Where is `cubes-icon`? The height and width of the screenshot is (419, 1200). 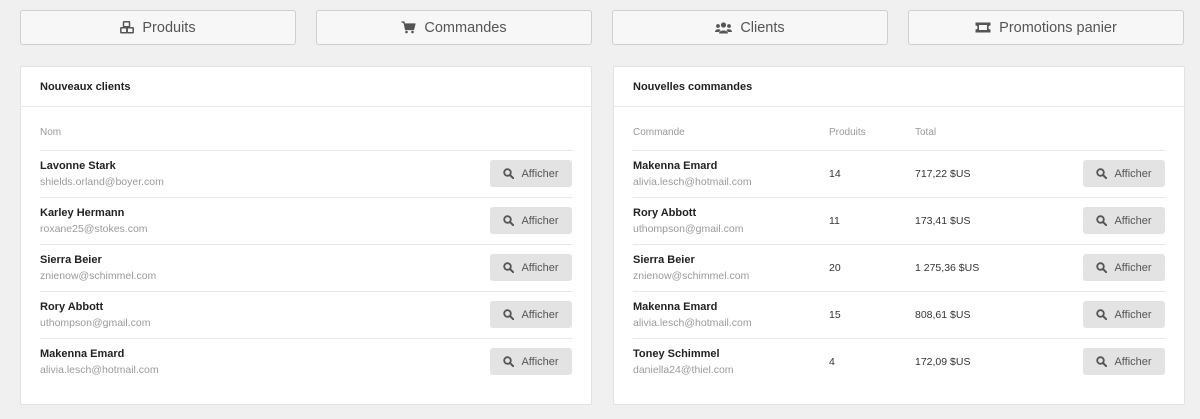 cubes-icon is located at coordinates (127, 27).